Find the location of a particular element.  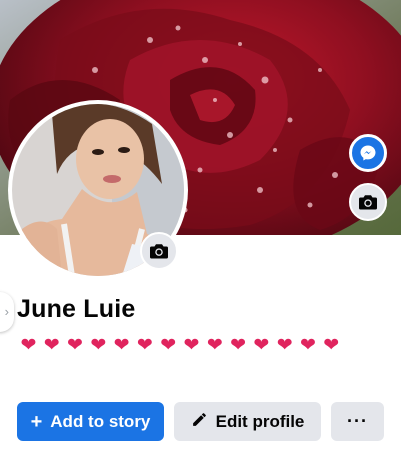

add-to-story-button: + Add to story is located at coordinates (90, 421).